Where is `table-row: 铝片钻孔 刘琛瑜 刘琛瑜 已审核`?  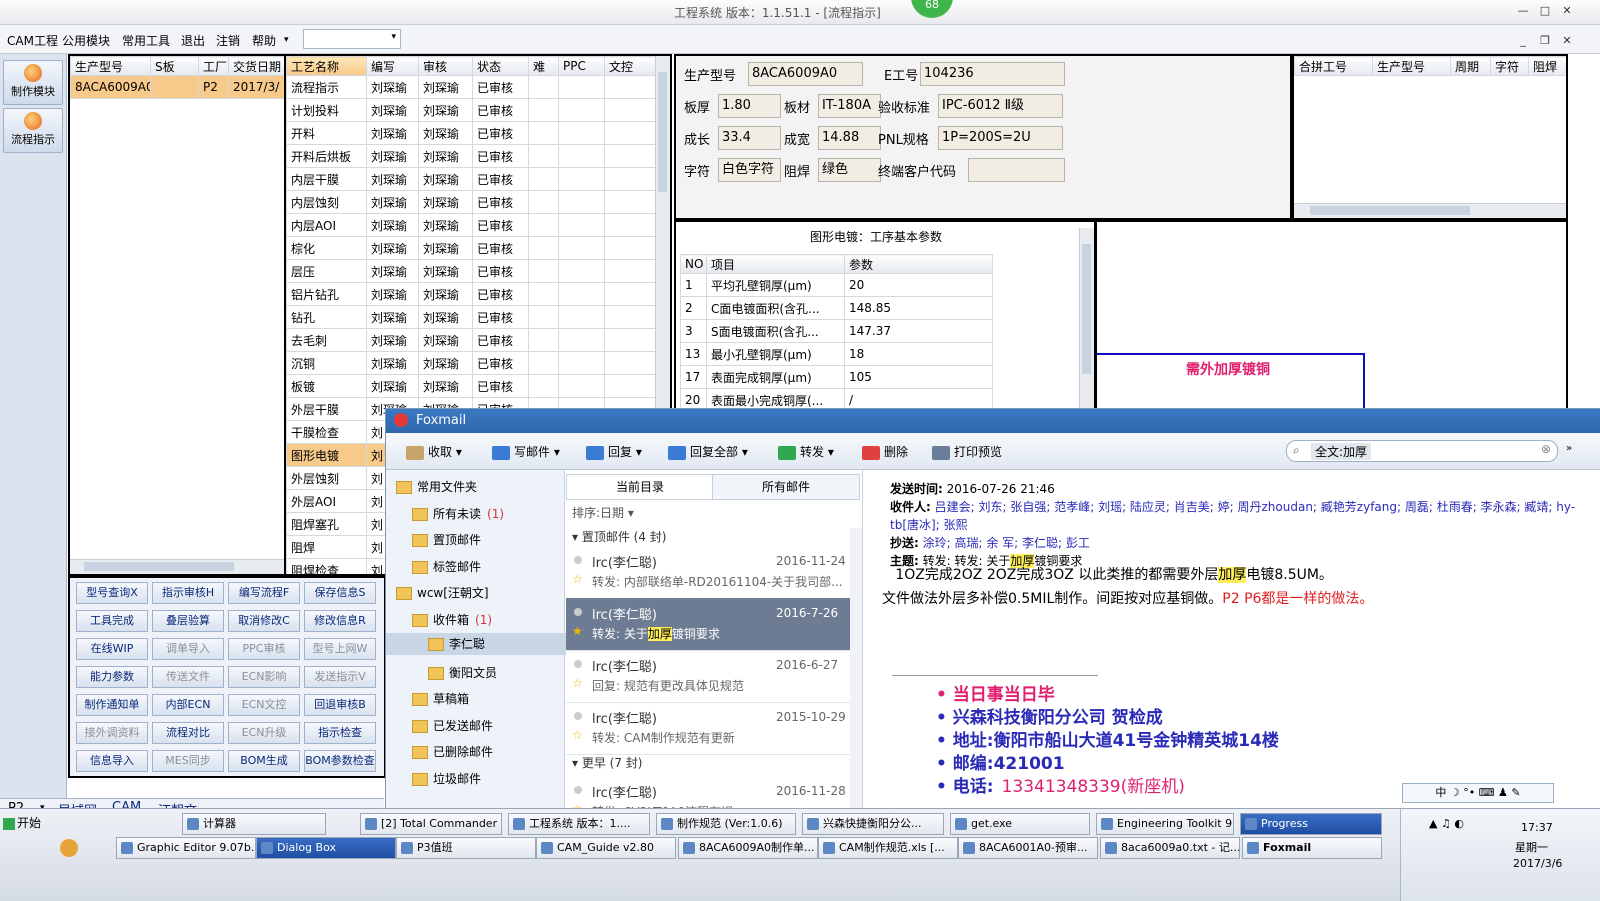 table-row: 铝片钻孔 刘琛瑜 刘琛瑜 已审核 is located at coordinates (471, 294).